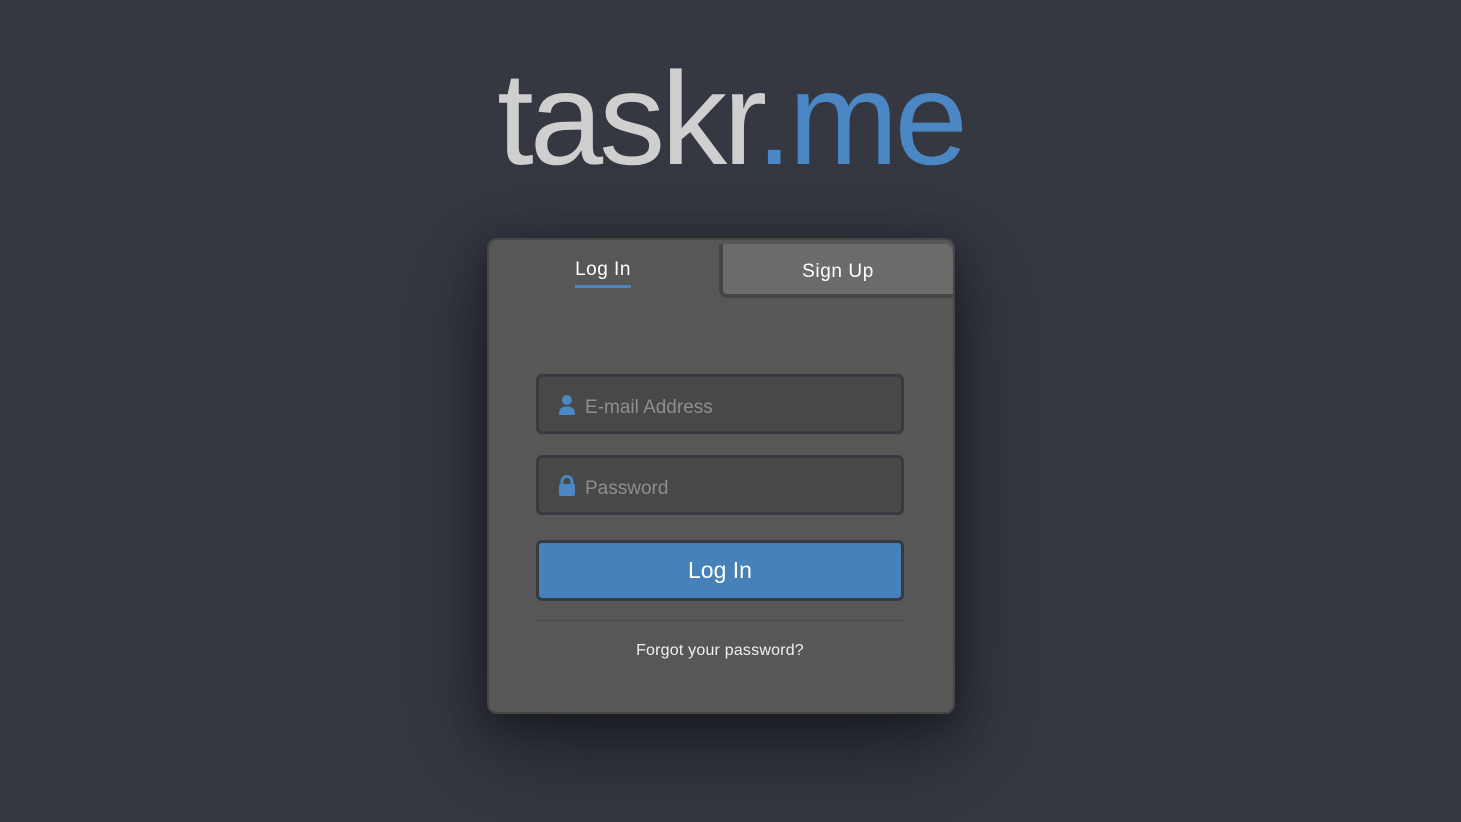 This screenshot has width=1461, height=822. I want to click on tab-signup: Sign Up, so click(836, 271).